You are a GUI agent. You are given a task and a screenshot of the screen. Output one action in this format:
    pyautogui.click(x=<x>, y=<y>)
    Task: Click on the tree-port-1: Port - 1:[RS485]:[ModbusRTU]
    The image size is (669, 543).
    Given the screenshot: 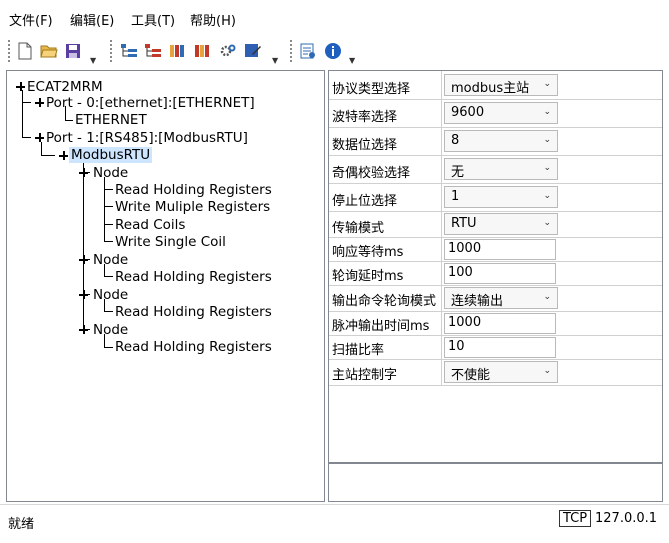 What is the action you would take?
    pyautogui.click(x=147, y=138)
    